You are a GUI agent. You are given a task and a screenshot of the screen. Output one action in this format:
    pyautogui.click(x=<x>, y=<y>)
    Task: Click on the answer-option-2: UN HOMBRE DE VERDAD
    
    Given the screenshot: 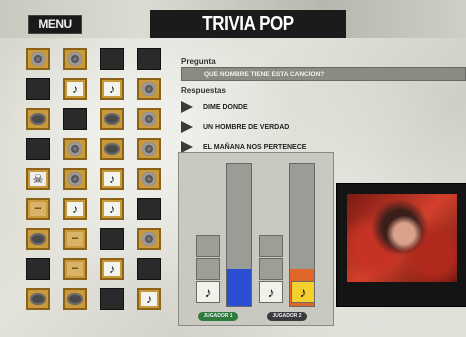 What is the action you would take?
    pyautogui.click(x=235, y=127)
    